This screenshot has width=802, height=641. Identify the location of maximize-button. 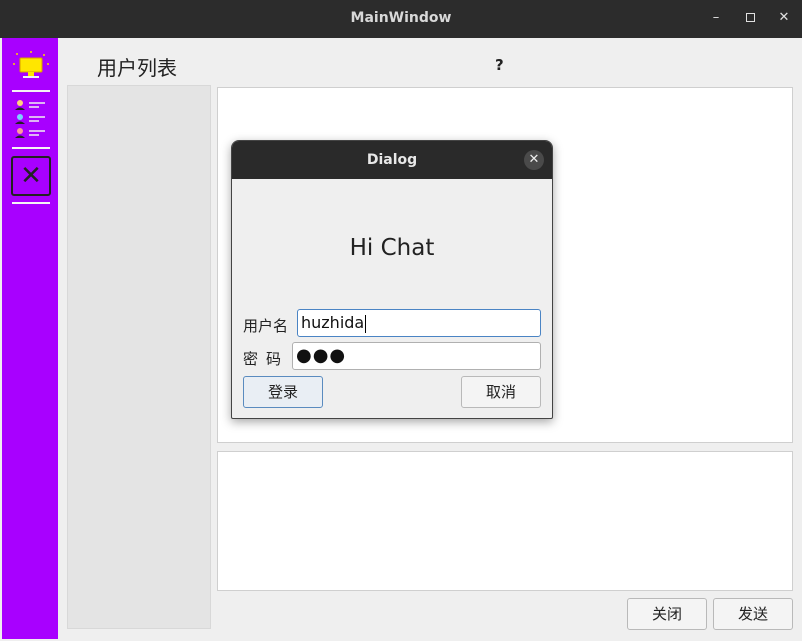
(750, 18).